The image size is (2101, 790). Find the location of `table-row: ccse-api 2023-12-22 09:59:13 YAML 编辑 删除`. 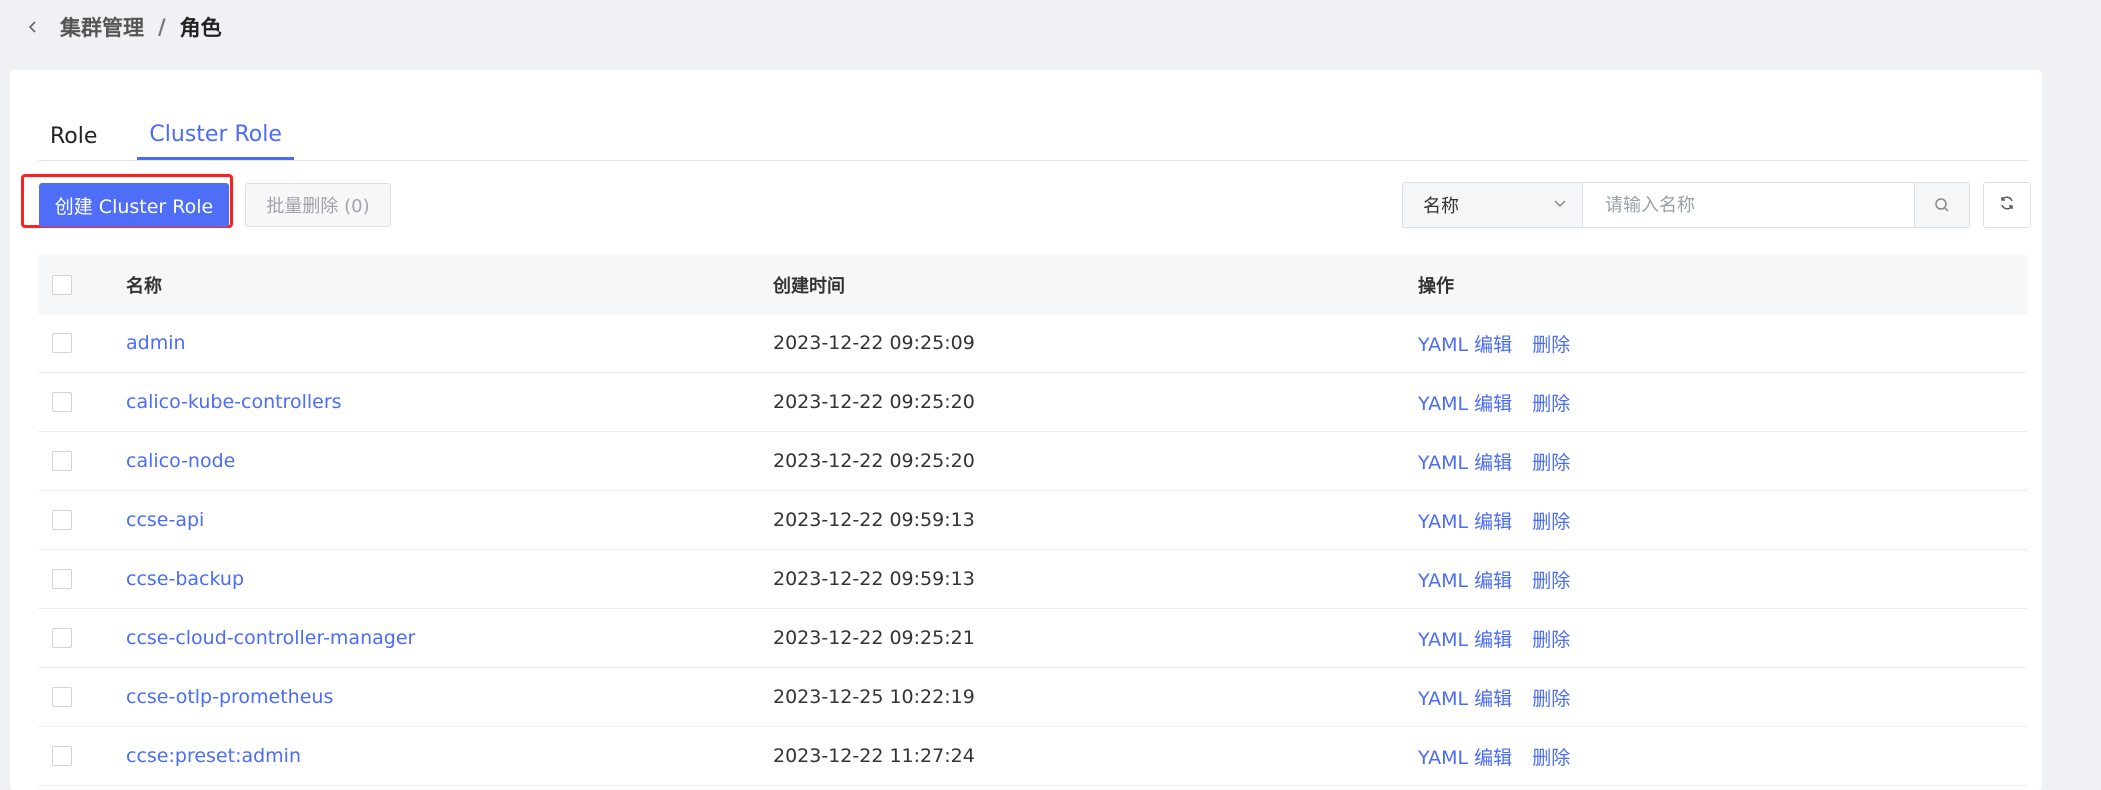

table-row: ccse-api 2023-12-22 09:59:13 YAML 编辑 删除 is located at coordinates (1033, 520).